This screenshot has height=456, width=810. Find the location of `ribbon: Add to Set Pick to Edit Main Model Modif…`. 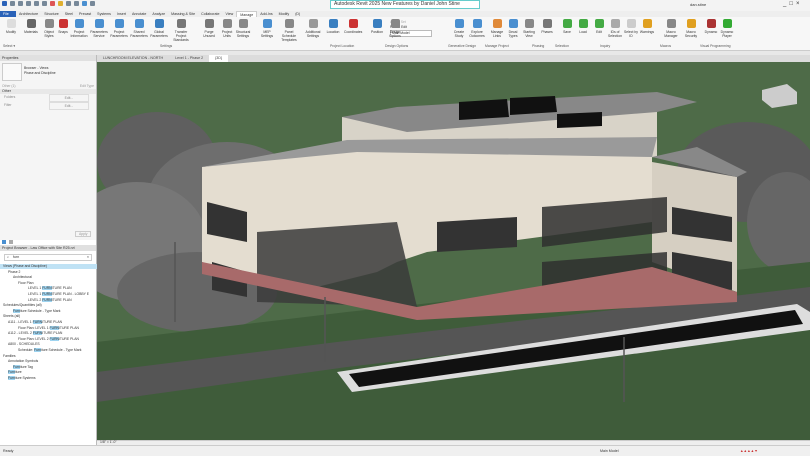

ribbon: Add to Set Pick to Edit Main Model Modif… is located at coordinates (405, 34).